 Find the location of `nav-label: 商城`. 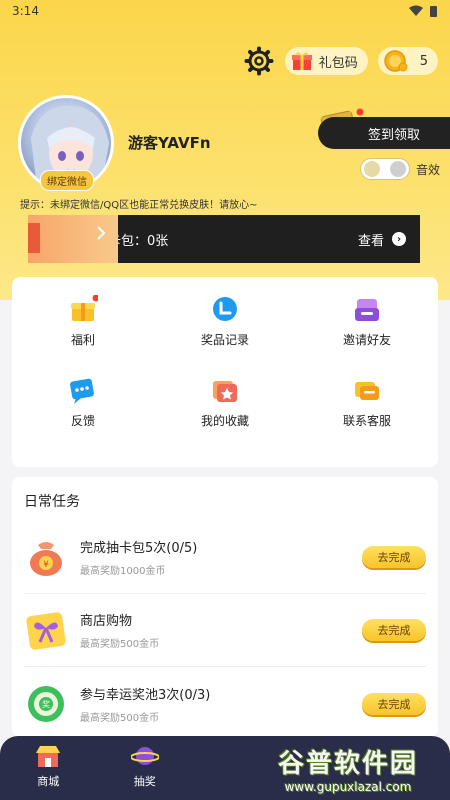

nav-label: 商城 is located at coordinates (48, 781).